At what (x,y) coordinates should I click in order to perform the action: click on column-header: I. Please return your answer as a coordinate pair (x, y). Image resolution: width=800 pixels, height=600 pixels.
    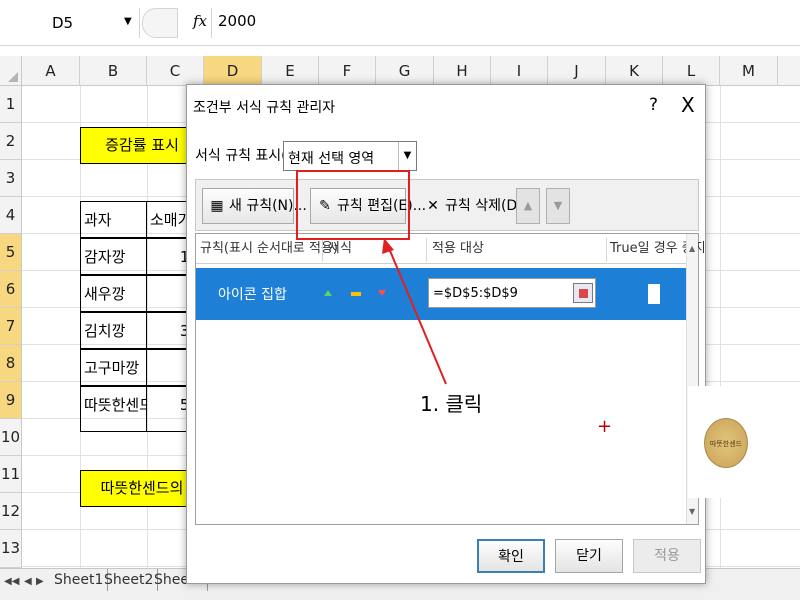
    Looking at the image, I should click on (519, 71).